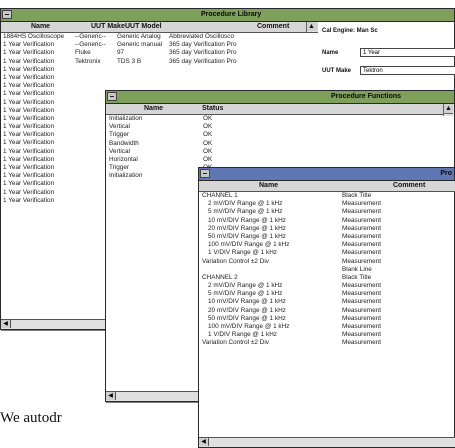 The image size is (455, 448). I want to click on functions-scroll-up-icon: ▲, so click(448, 109).